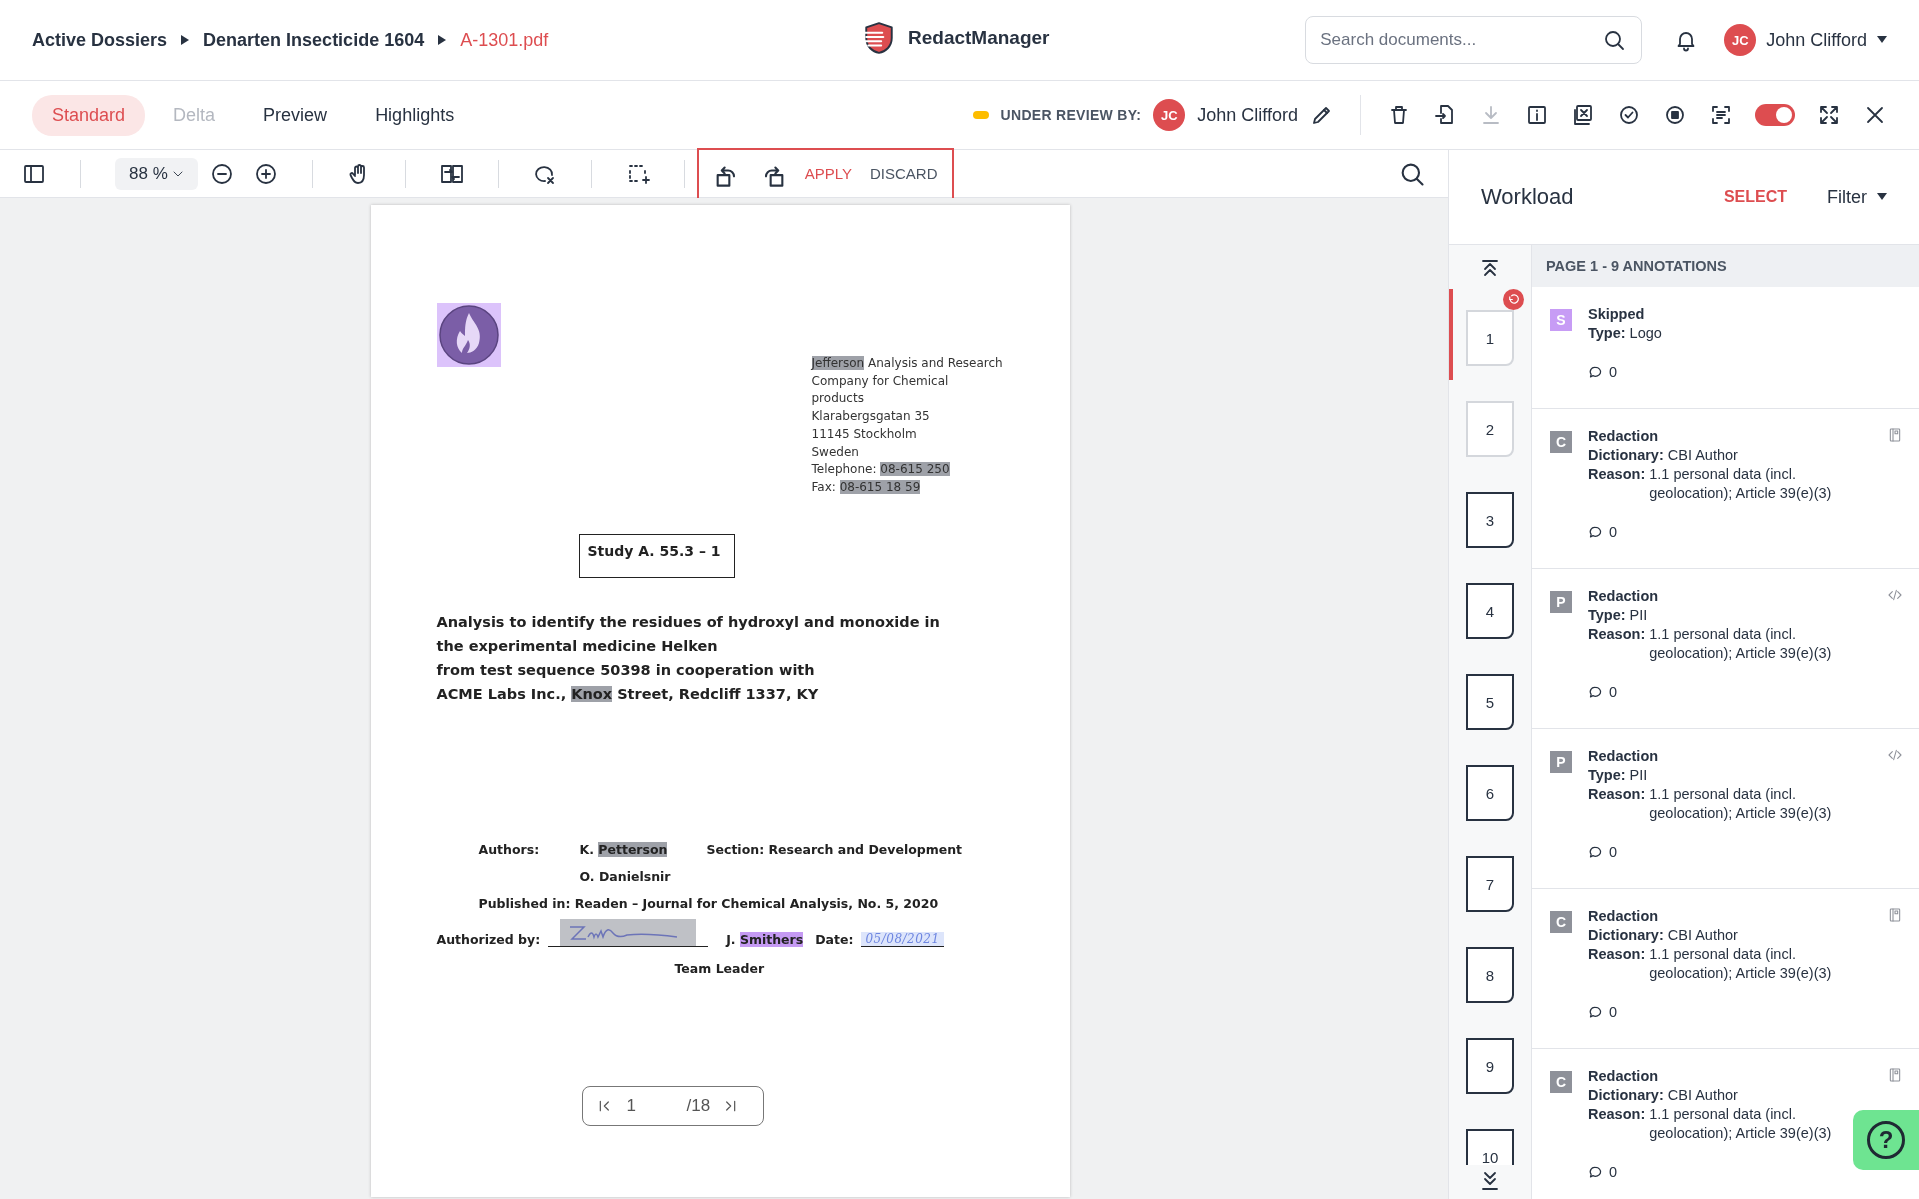 The image size is (1919, 1199). I want to click on x-square-icon, so click(1583, 115).